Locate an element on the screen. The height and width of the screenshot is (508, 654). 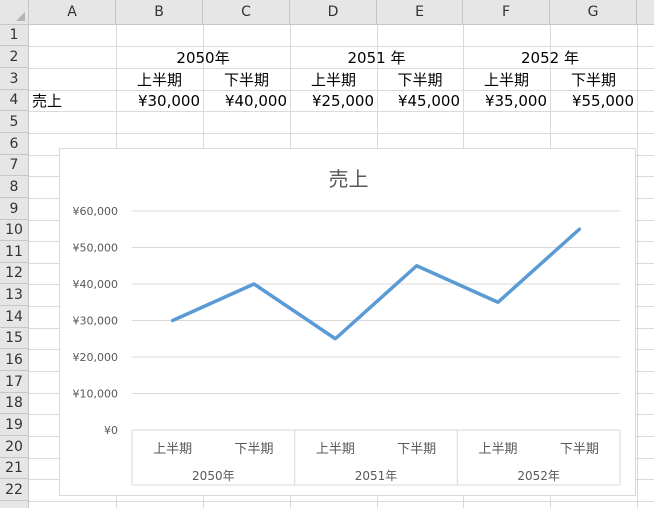
cell-d3: 上半期 is located at coordinates (333, 79).